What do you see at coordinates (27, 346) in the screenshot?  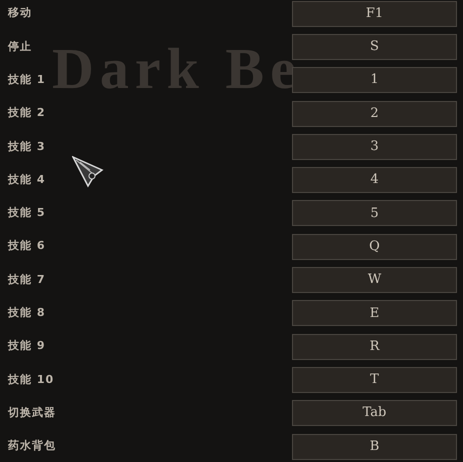 I see `action-label: 技能 9` at bounding box center [27, 346].